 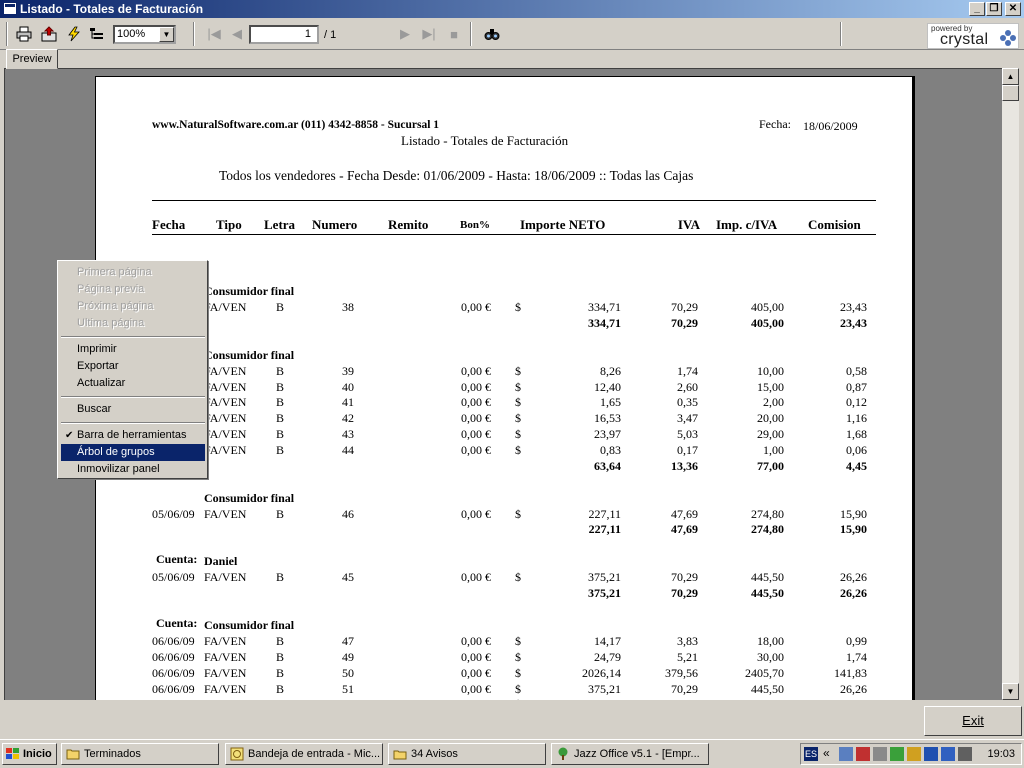 I want to click on cell-numero: 44, so click(x=348, y=449).